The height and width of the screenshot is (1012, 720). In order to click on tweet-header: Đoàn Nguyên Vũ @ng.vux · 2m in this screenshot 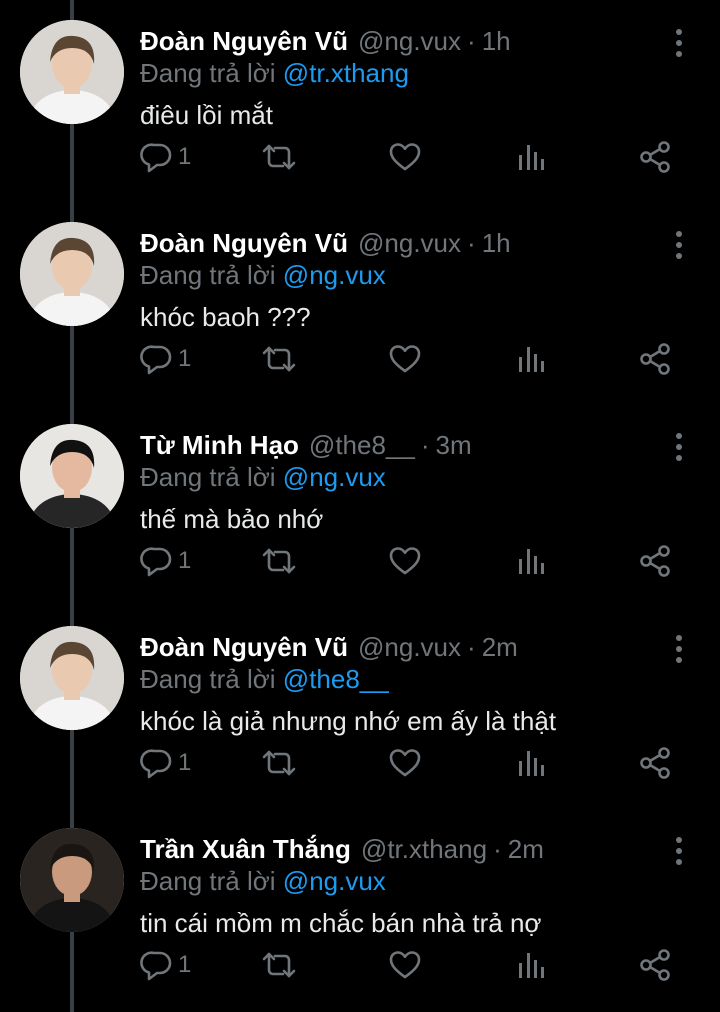, I will do `click(329, 647)`.